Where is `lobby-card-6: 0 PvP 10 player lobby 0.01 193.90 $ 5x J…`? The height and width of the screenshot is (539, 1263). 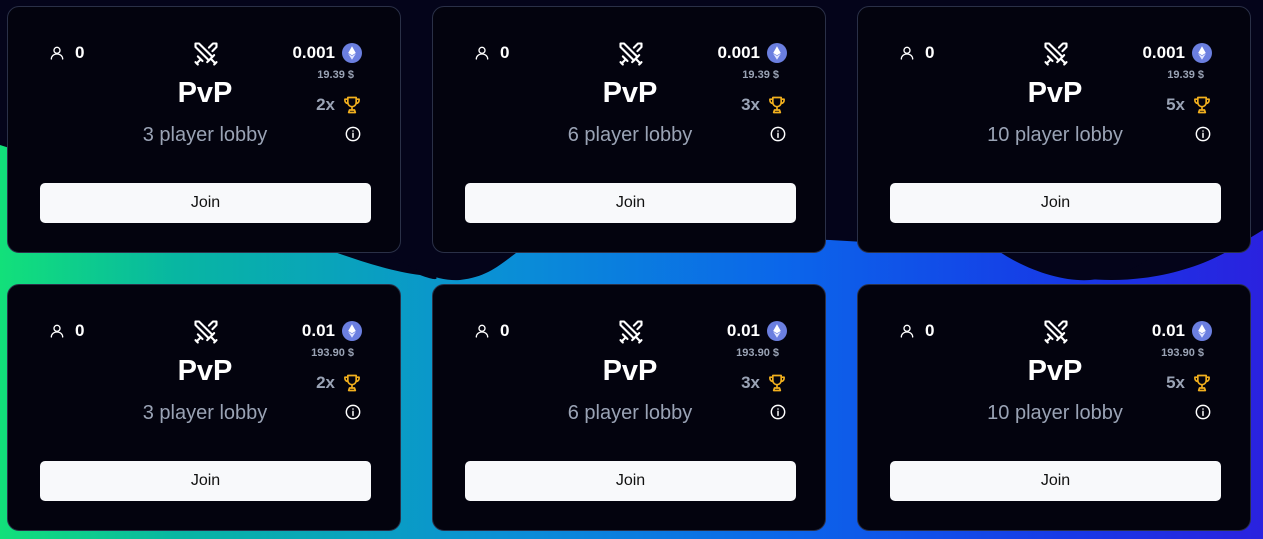
lobby-card-6: 0 PvP 10 player lobby 0.01 193.90 $ 5x J… is located at coordinates (1054, 407).